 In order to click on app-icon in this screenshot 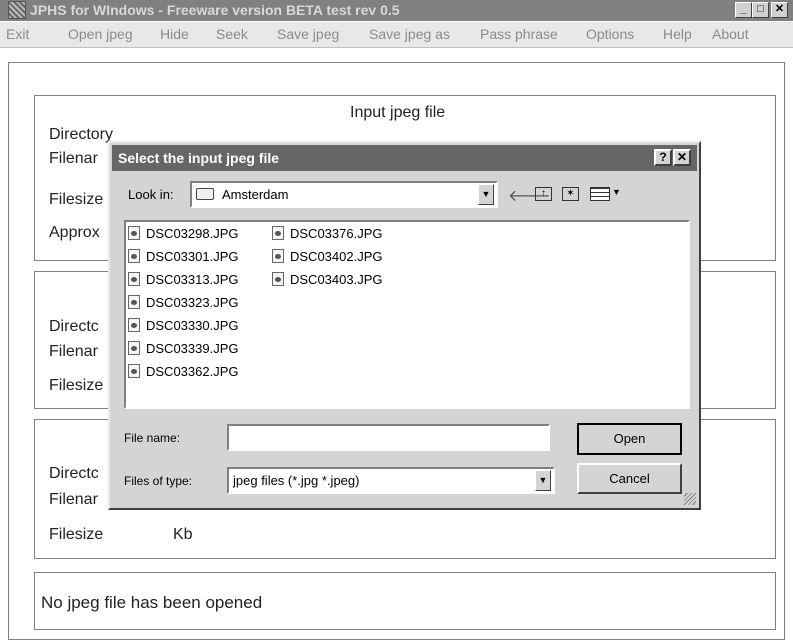, I will do `click(17, 10)`.